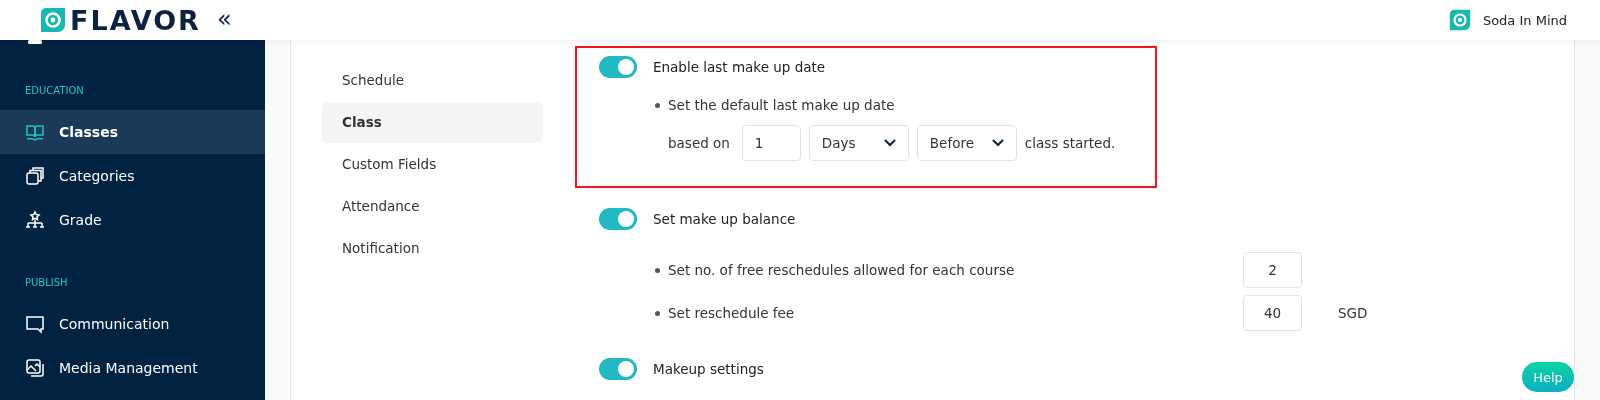  What do you see at coordinates (432, 164) in the screenshot?
I see `settings-tab: Custom Fields` at bounding box center [432, 164].